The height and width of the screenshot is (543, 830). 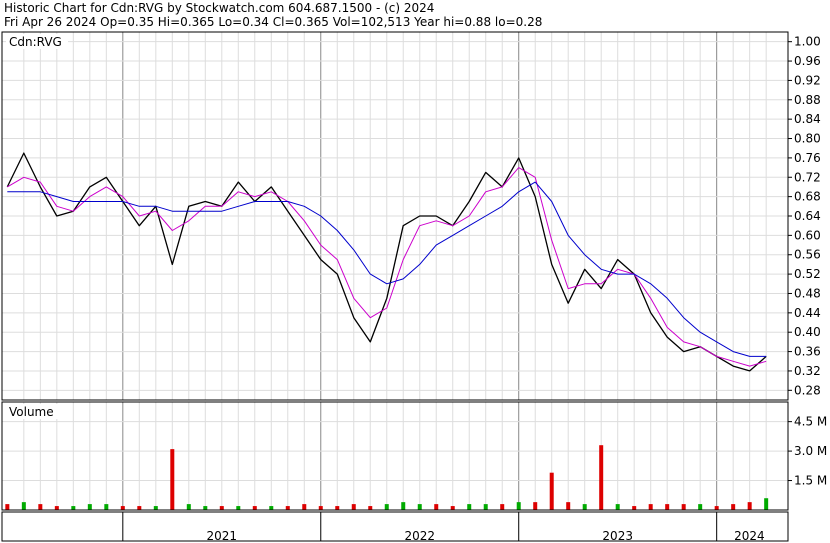 I want to click on price-tick-label: 0.80, so click(x=807, y=139).